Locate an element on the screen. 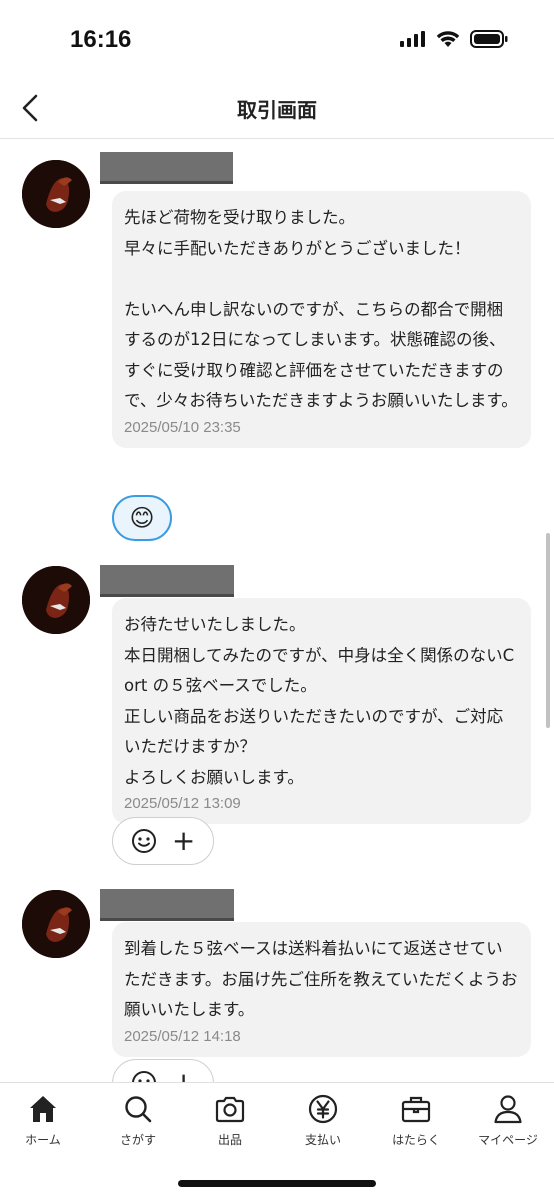  tab-label: 出品 is located at coordinates (229, 1140).